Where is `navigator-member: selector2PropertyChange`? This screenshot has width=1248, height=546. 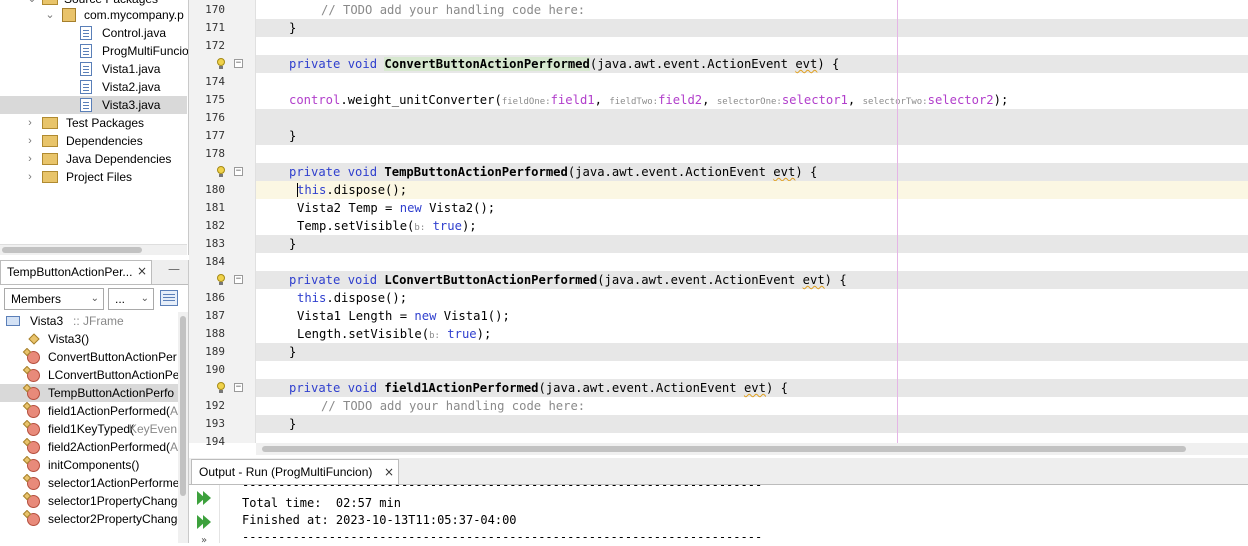
navigator-member: selector2PropertyChange is located at coordinates (89, 519).